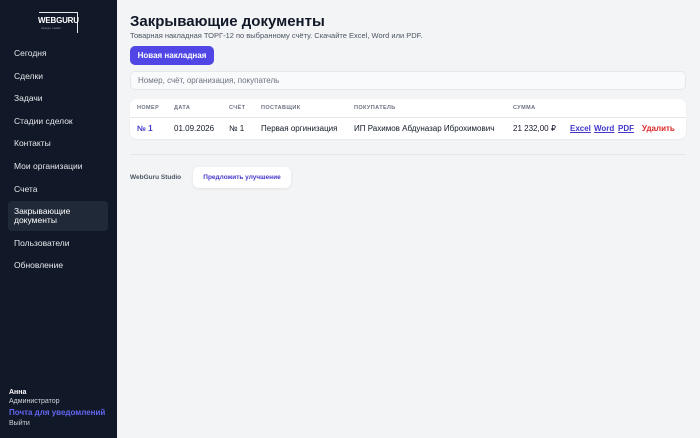 This screenshot has height=438, width=700. What do you see at coordinates (58, 53) in the screenshot?
I see `sidebar-item-today: Сегодня` at bounding box center [58, 53].